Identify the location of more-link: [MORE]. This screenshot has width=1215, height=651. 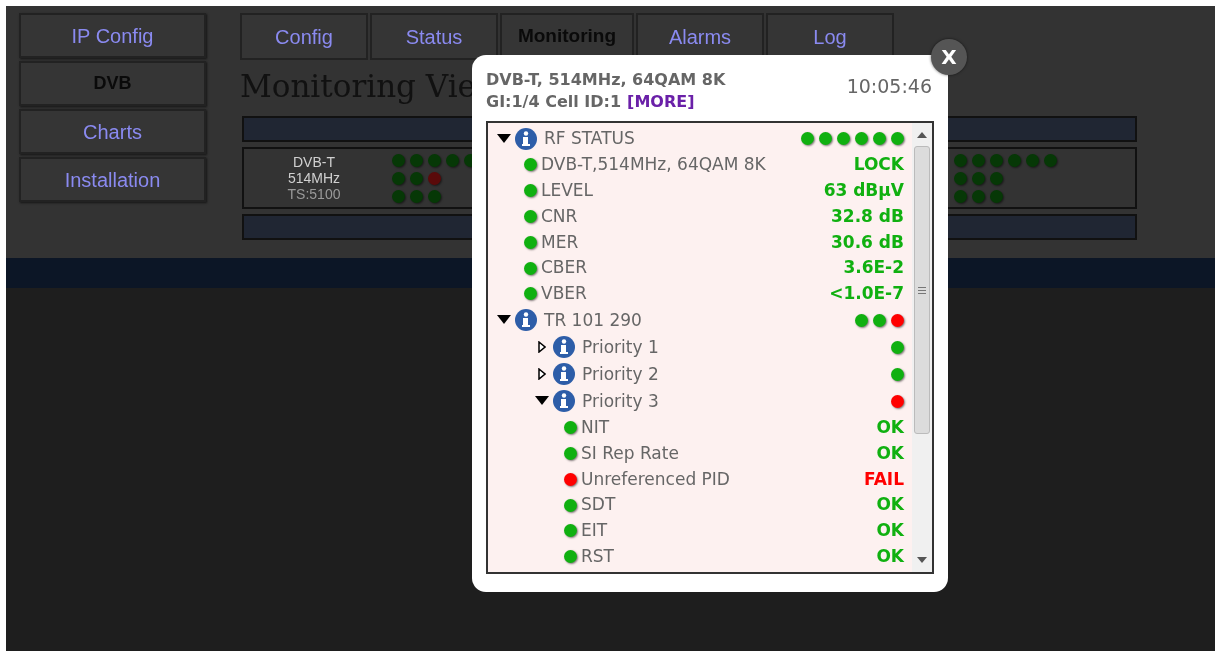
(661, 102).